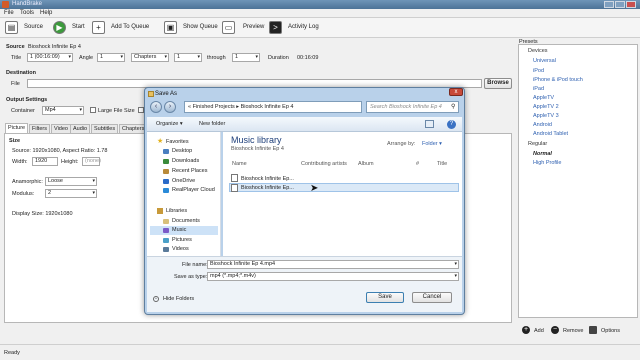  Describe the element at coordinates (71, 193) in the screenshot. I see `modulus-select: 2` at that location.